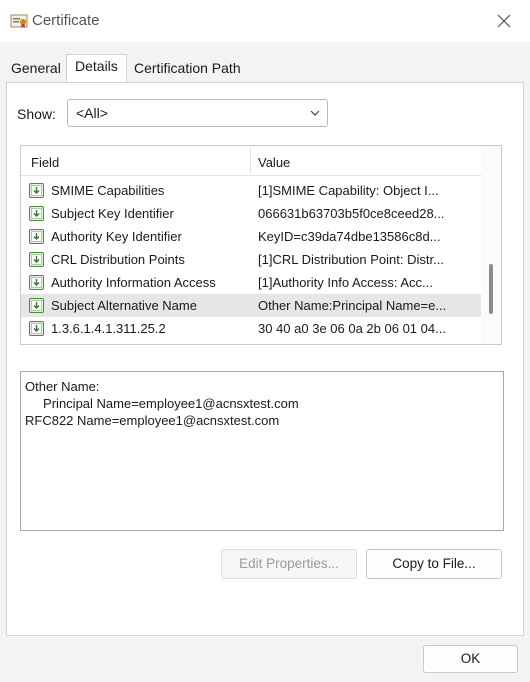  I want to click on window-title: Certificate, so click(66, 20).